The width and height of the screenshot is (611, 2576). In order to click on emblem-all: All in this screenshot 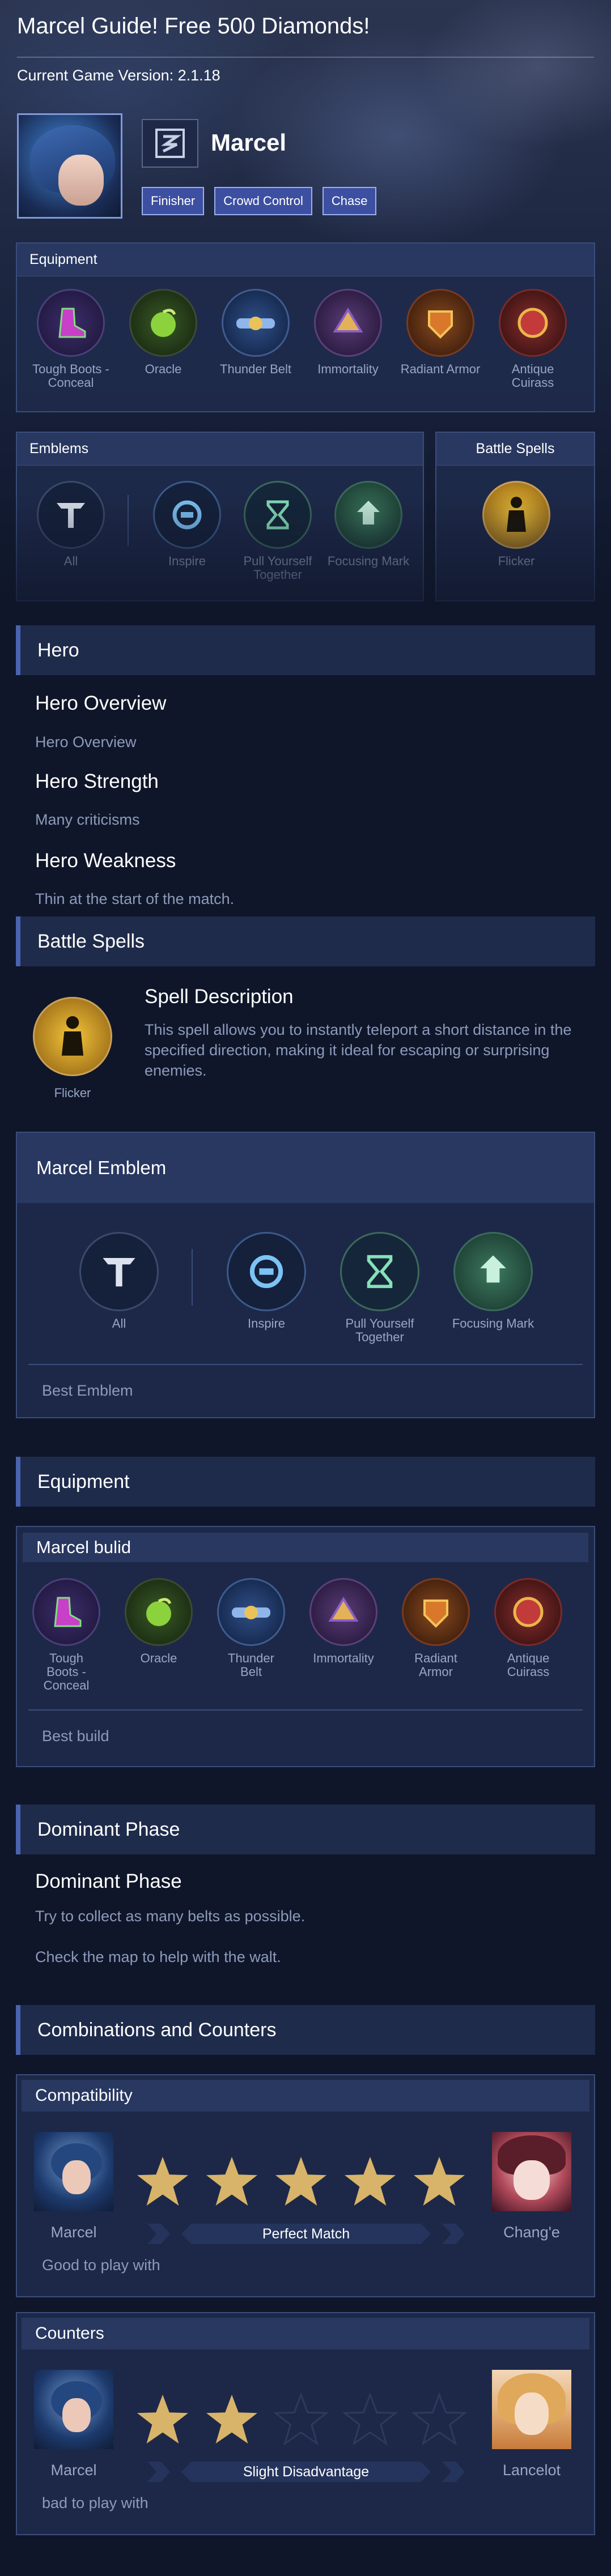, I will do `click(70, 524)`.